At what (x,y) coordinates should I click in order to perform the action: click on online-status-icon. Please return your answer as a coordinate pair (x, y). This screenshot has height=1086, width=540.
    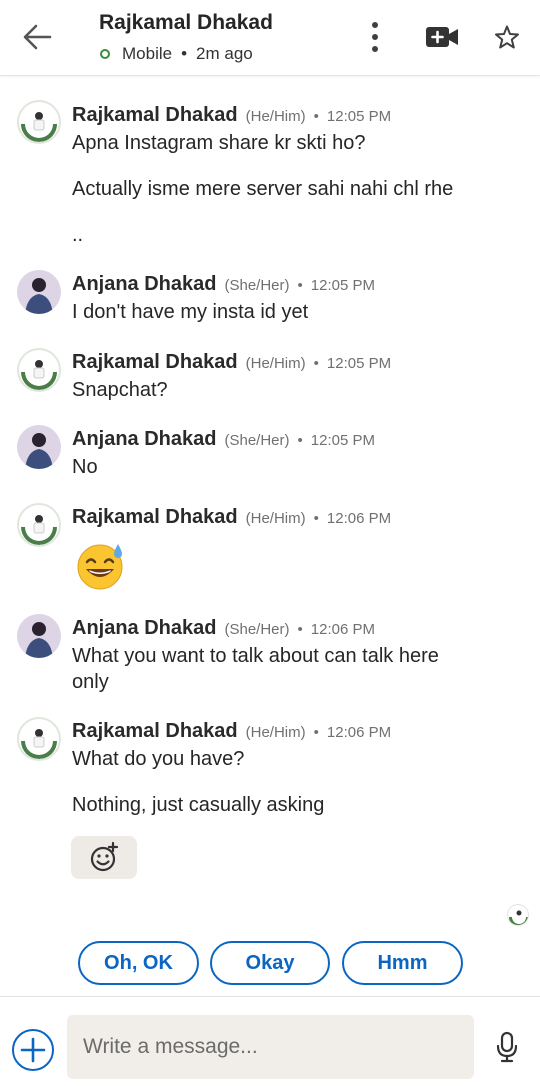
    Looking at the image, I should click on (105, 54).